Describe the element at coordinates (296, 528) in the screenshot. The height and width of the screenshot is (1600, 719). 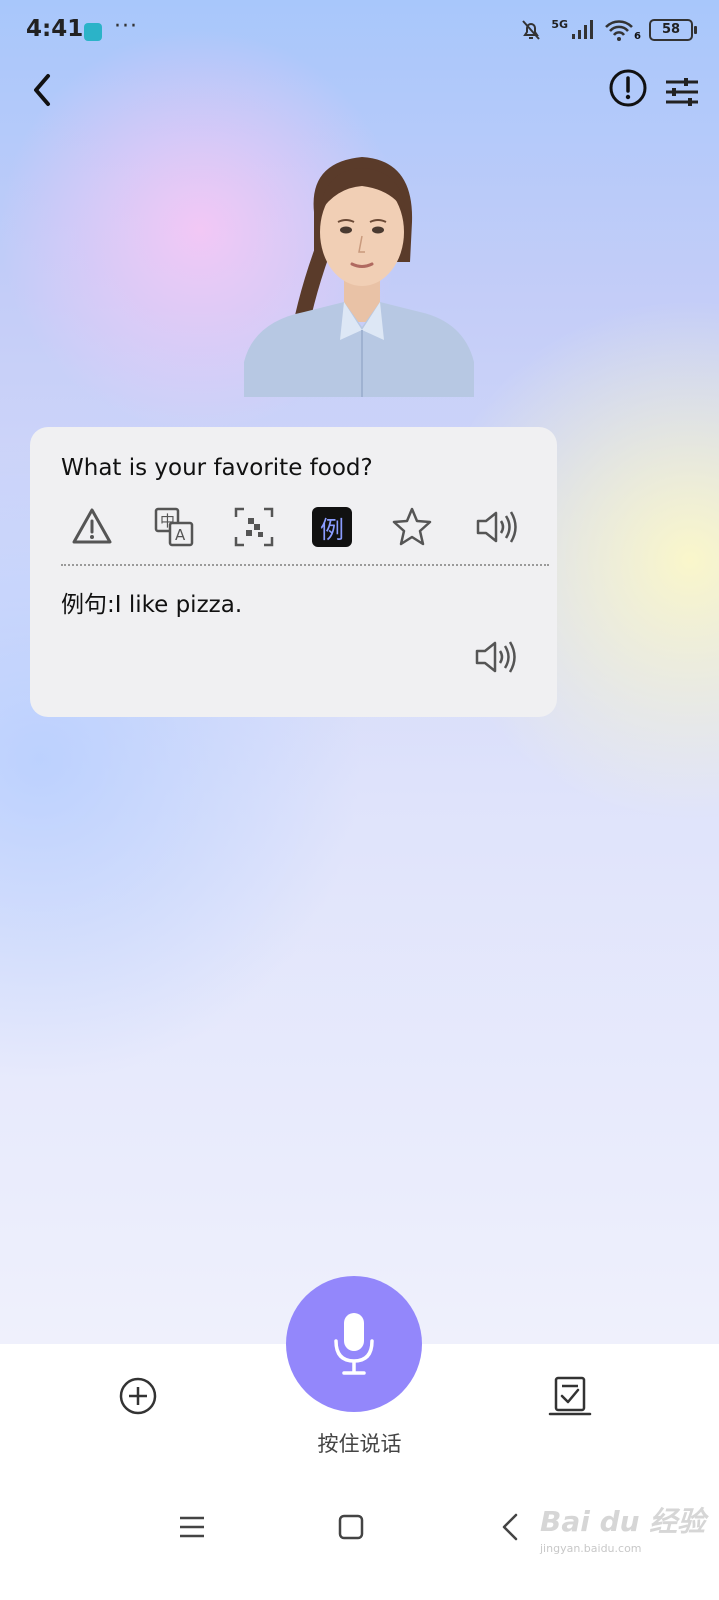
I see `card-toolbar: 中 A 例` at that location.